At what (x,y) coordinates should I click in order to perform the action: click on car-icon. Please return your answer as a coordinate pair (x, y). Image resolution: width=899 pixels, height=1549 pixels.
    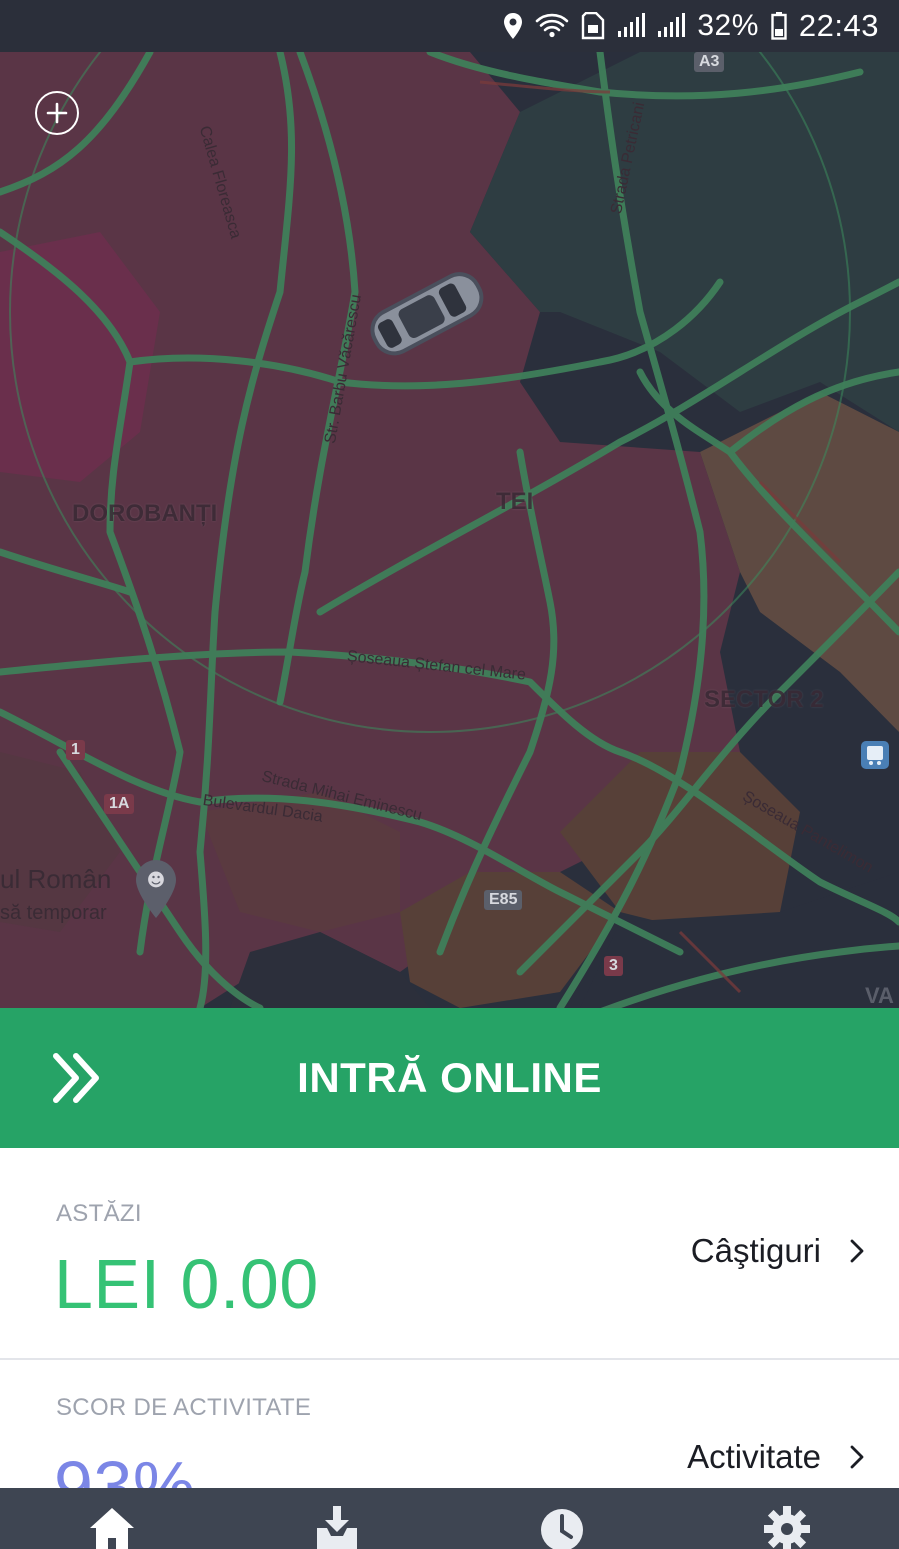
    Looking at the image, I should click on (426, 312).